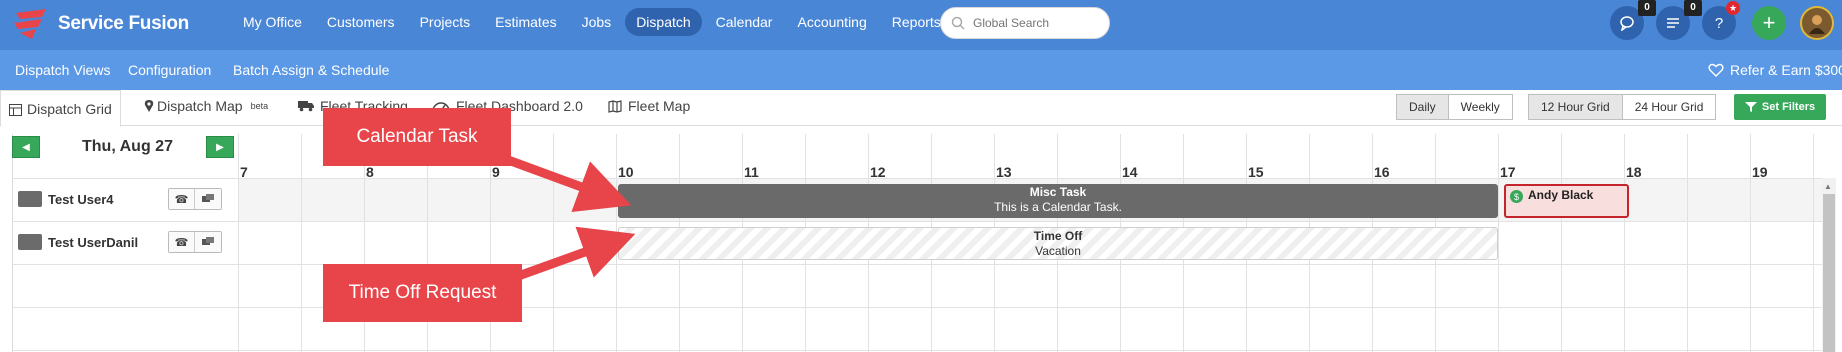 The image size is (1842, 352). Describe the element at coordinates (1423, 107) in the screenshot. I see `daily-button: Daily` at that location.